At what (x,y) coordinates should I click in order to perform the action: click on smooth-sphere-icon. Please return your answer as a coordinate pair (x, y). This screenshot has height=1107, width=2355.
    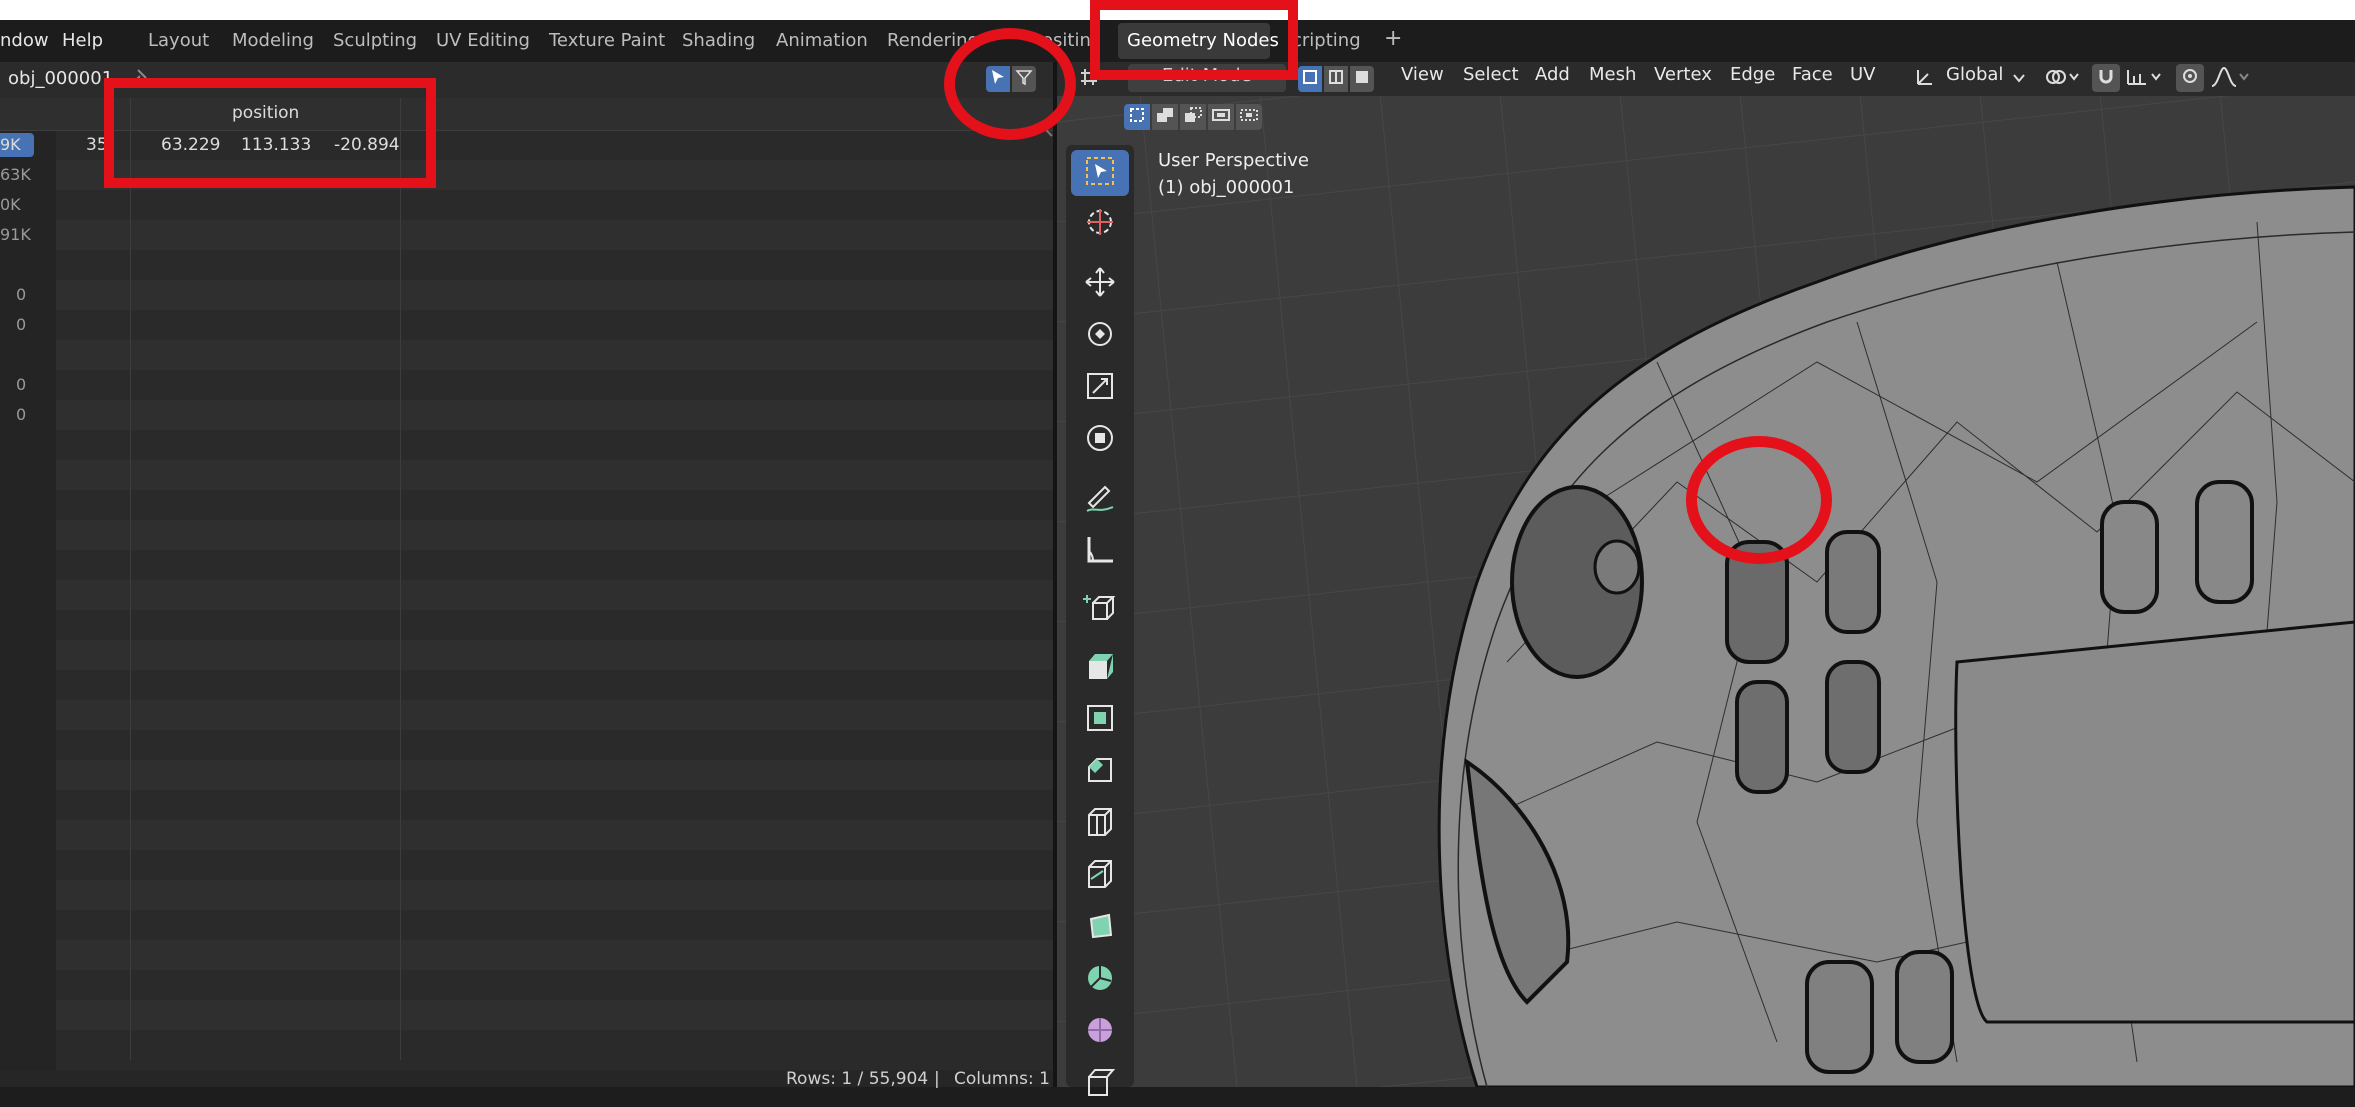
    Looking at the image, I should click on (1100, 1032).